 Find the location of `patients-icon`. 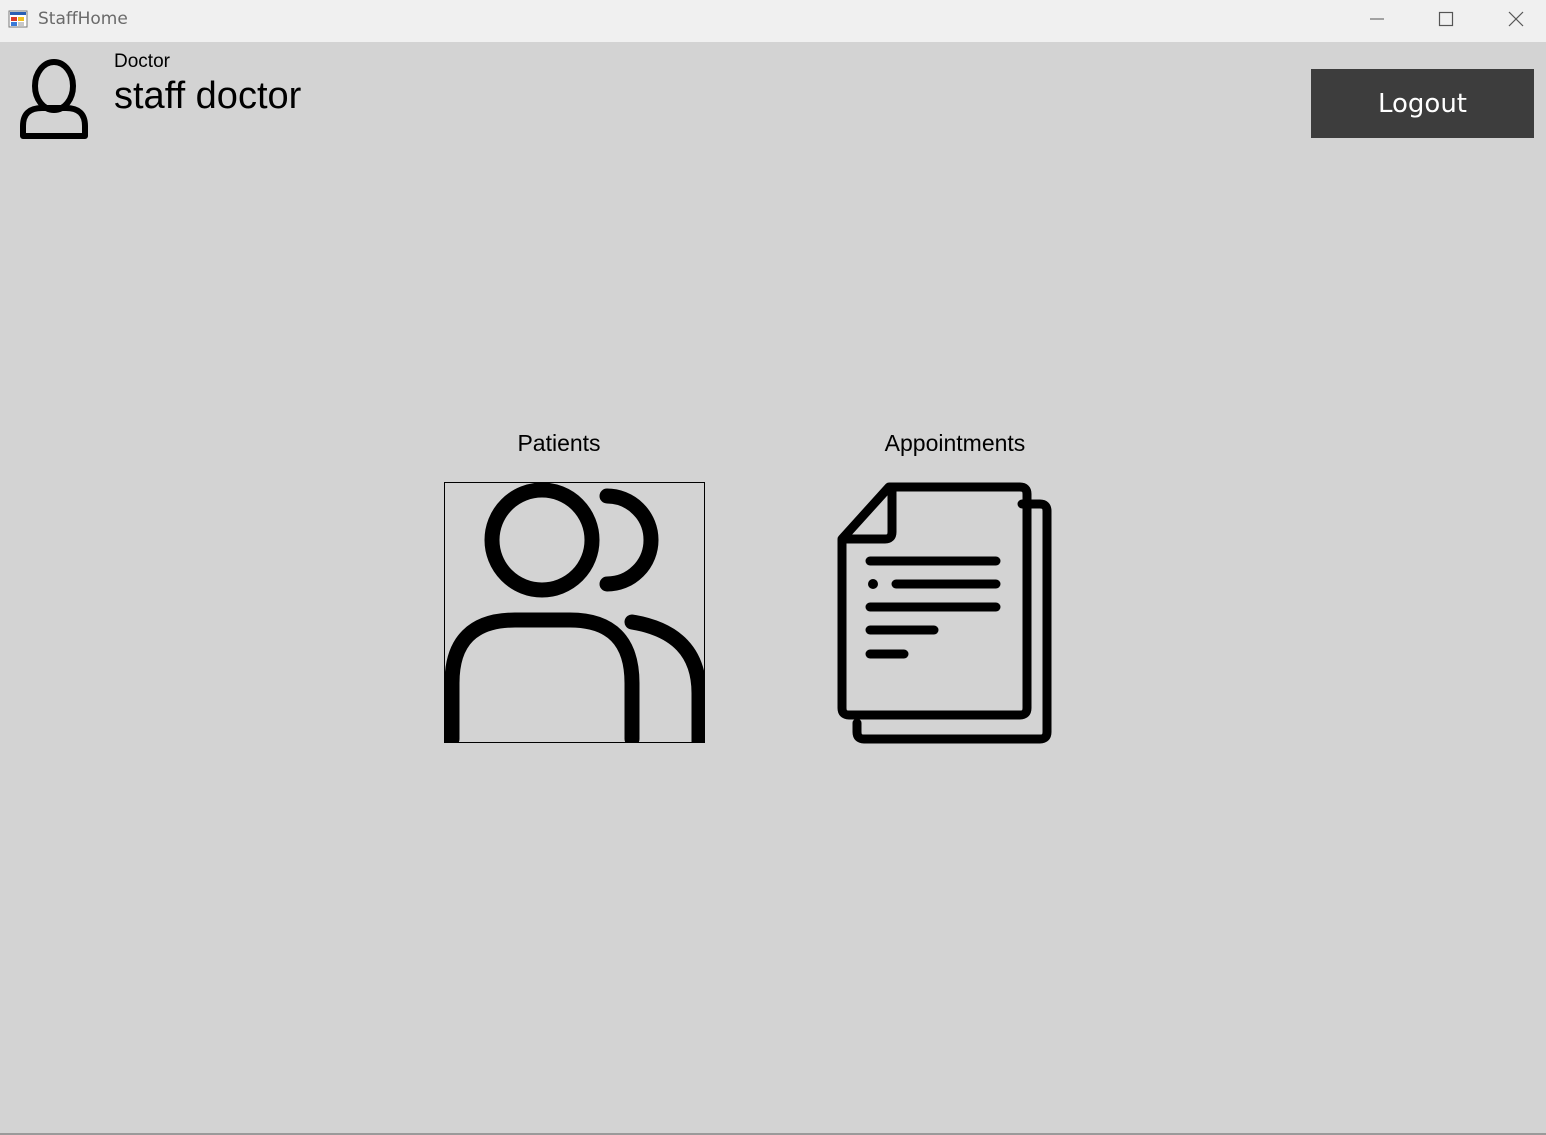

patients-icon is located at coordinates (574, 612).